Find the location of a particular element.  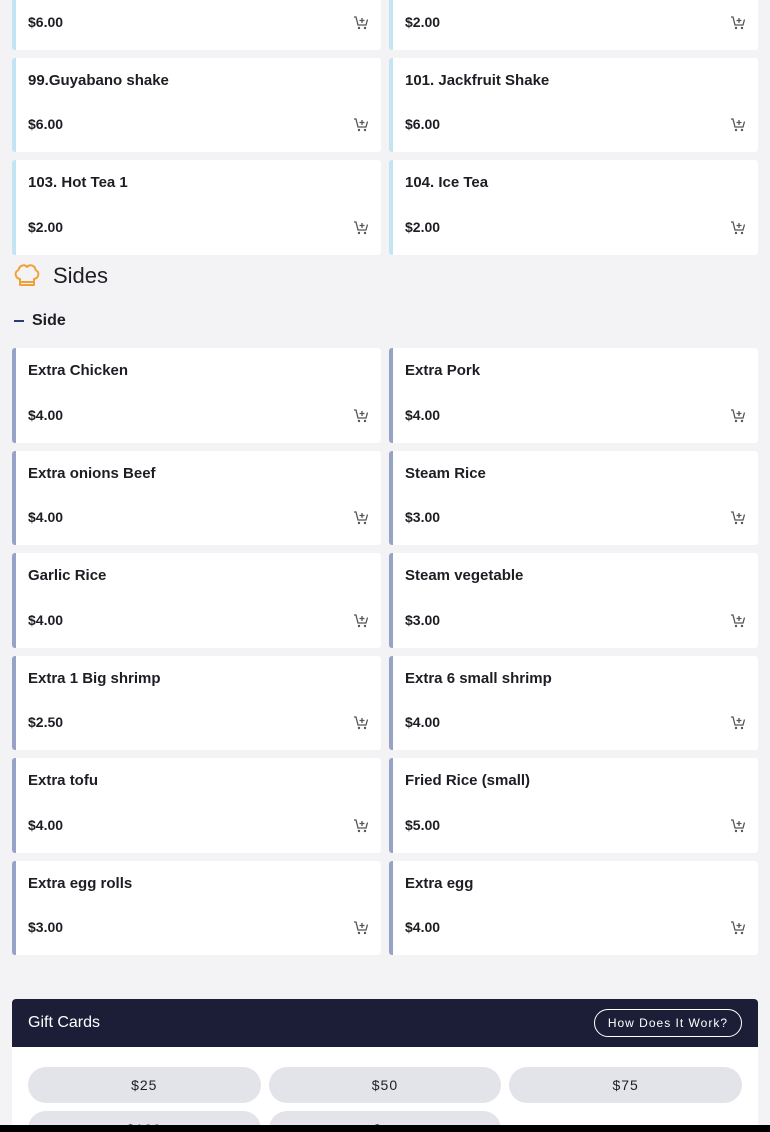

menu-item-card: Extra tofu $4.00 is located at coordinates (196, 805).